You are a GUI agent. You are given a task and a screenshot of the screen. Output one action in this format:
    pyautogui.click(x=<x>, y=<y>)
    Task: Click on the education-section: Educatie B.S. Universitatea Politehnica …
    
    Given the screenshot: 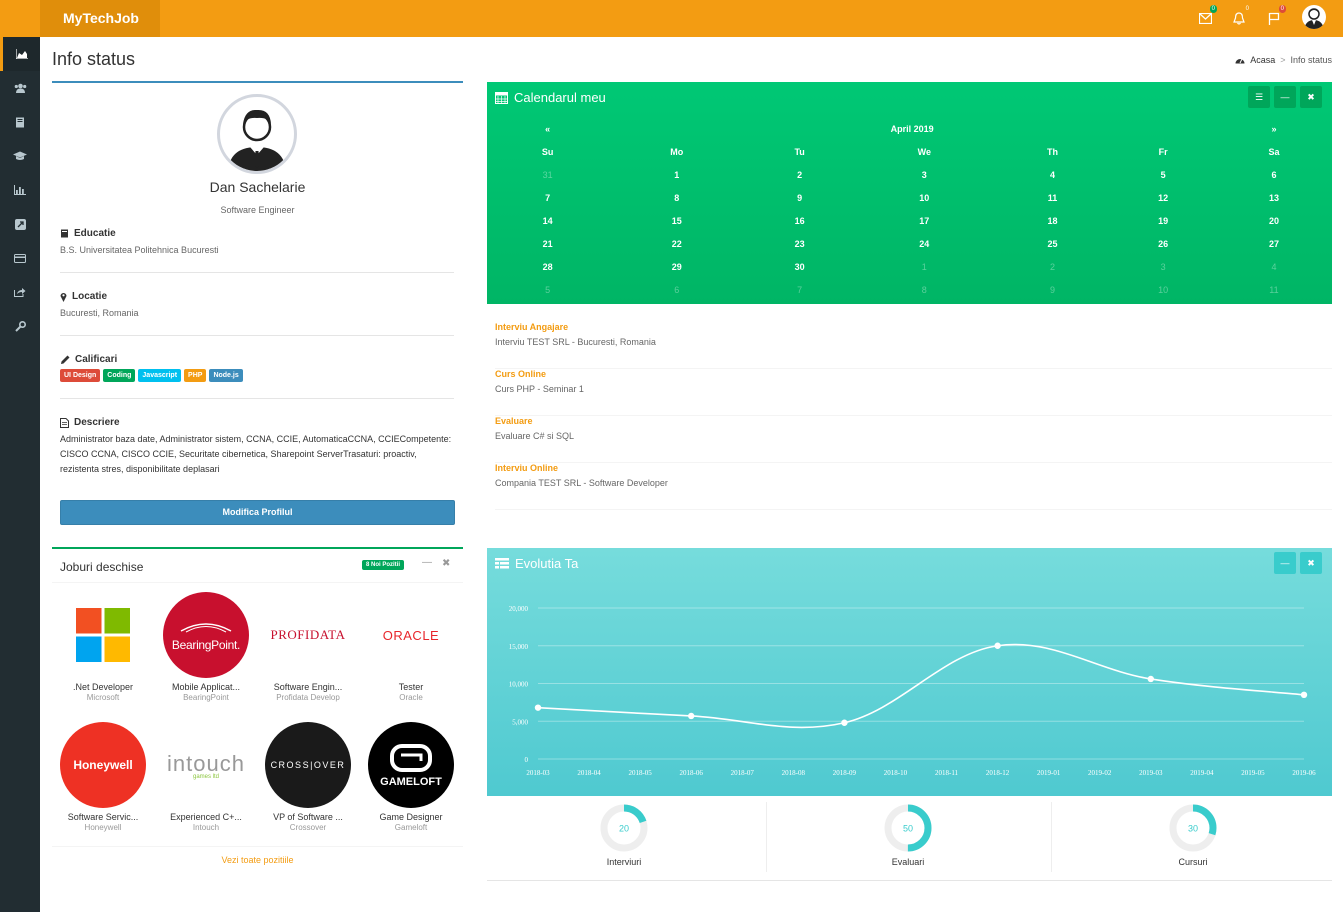 What is the action you would take?
    pyautogui.click(x=257, y=250)
    